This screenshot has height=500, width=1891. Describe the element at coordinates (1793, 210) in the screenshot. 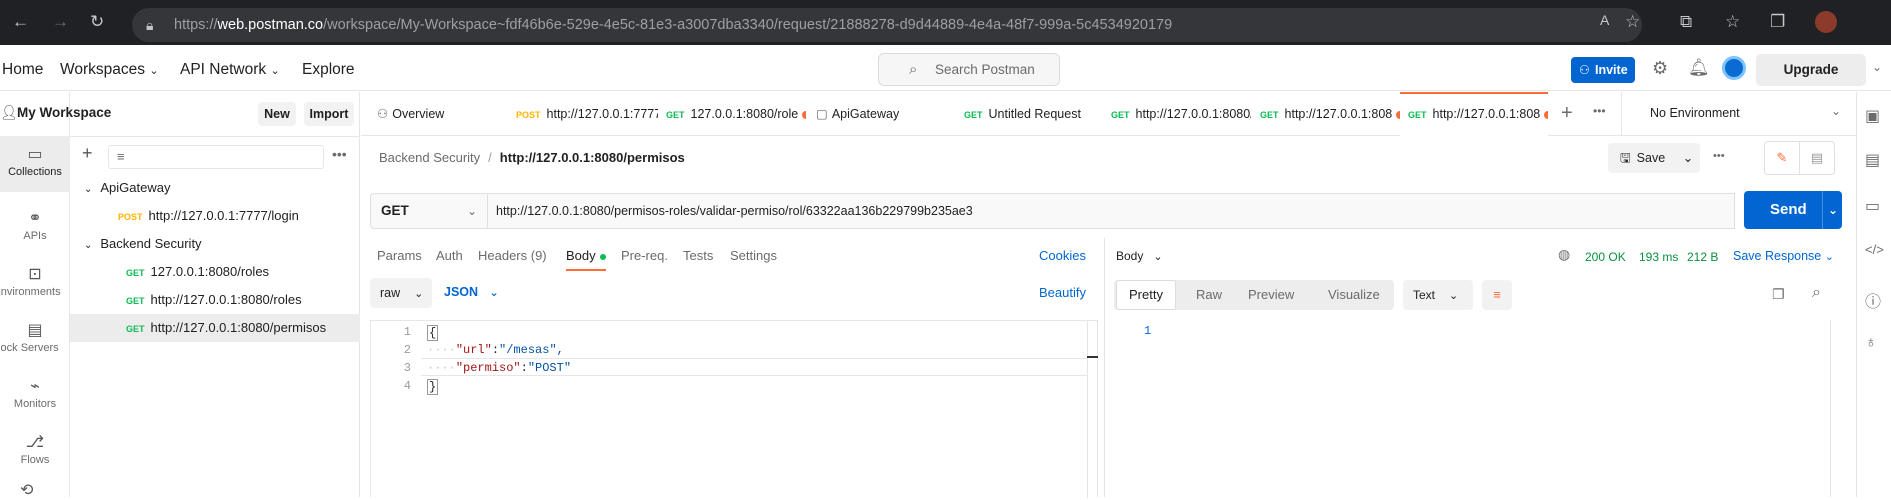

I see `send-button: Send ⌄` at that location.